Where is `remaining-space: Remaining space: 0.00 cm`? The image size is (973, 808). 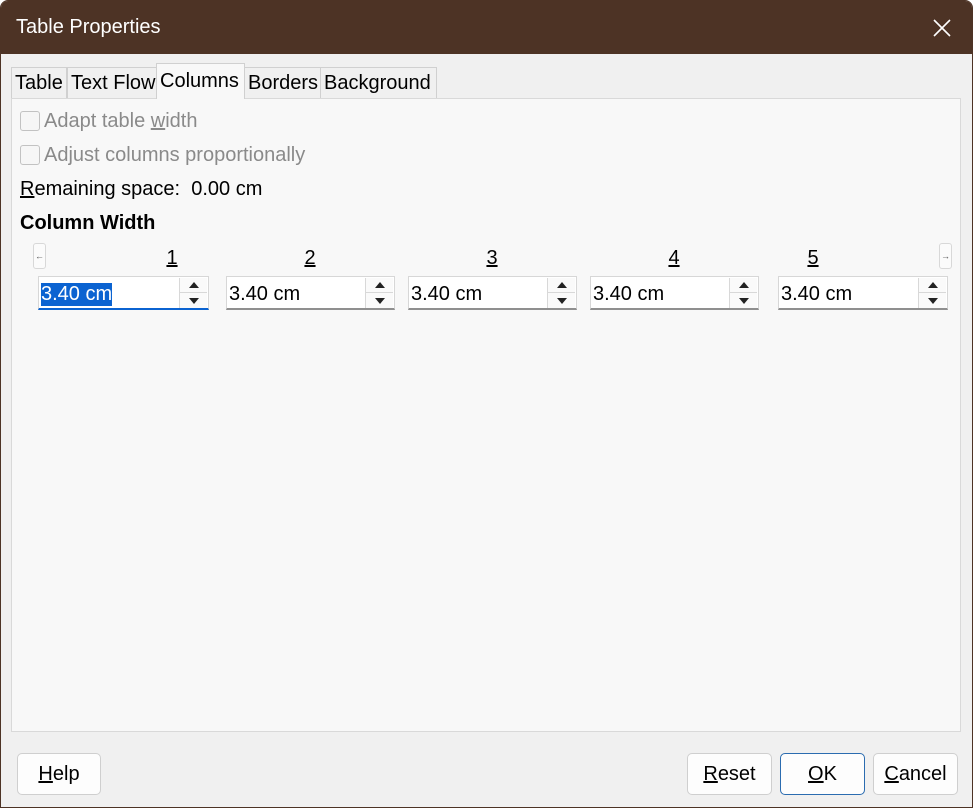
remaining-space: Remaining space: 0.00 cm is located at coordinates (141, 189).